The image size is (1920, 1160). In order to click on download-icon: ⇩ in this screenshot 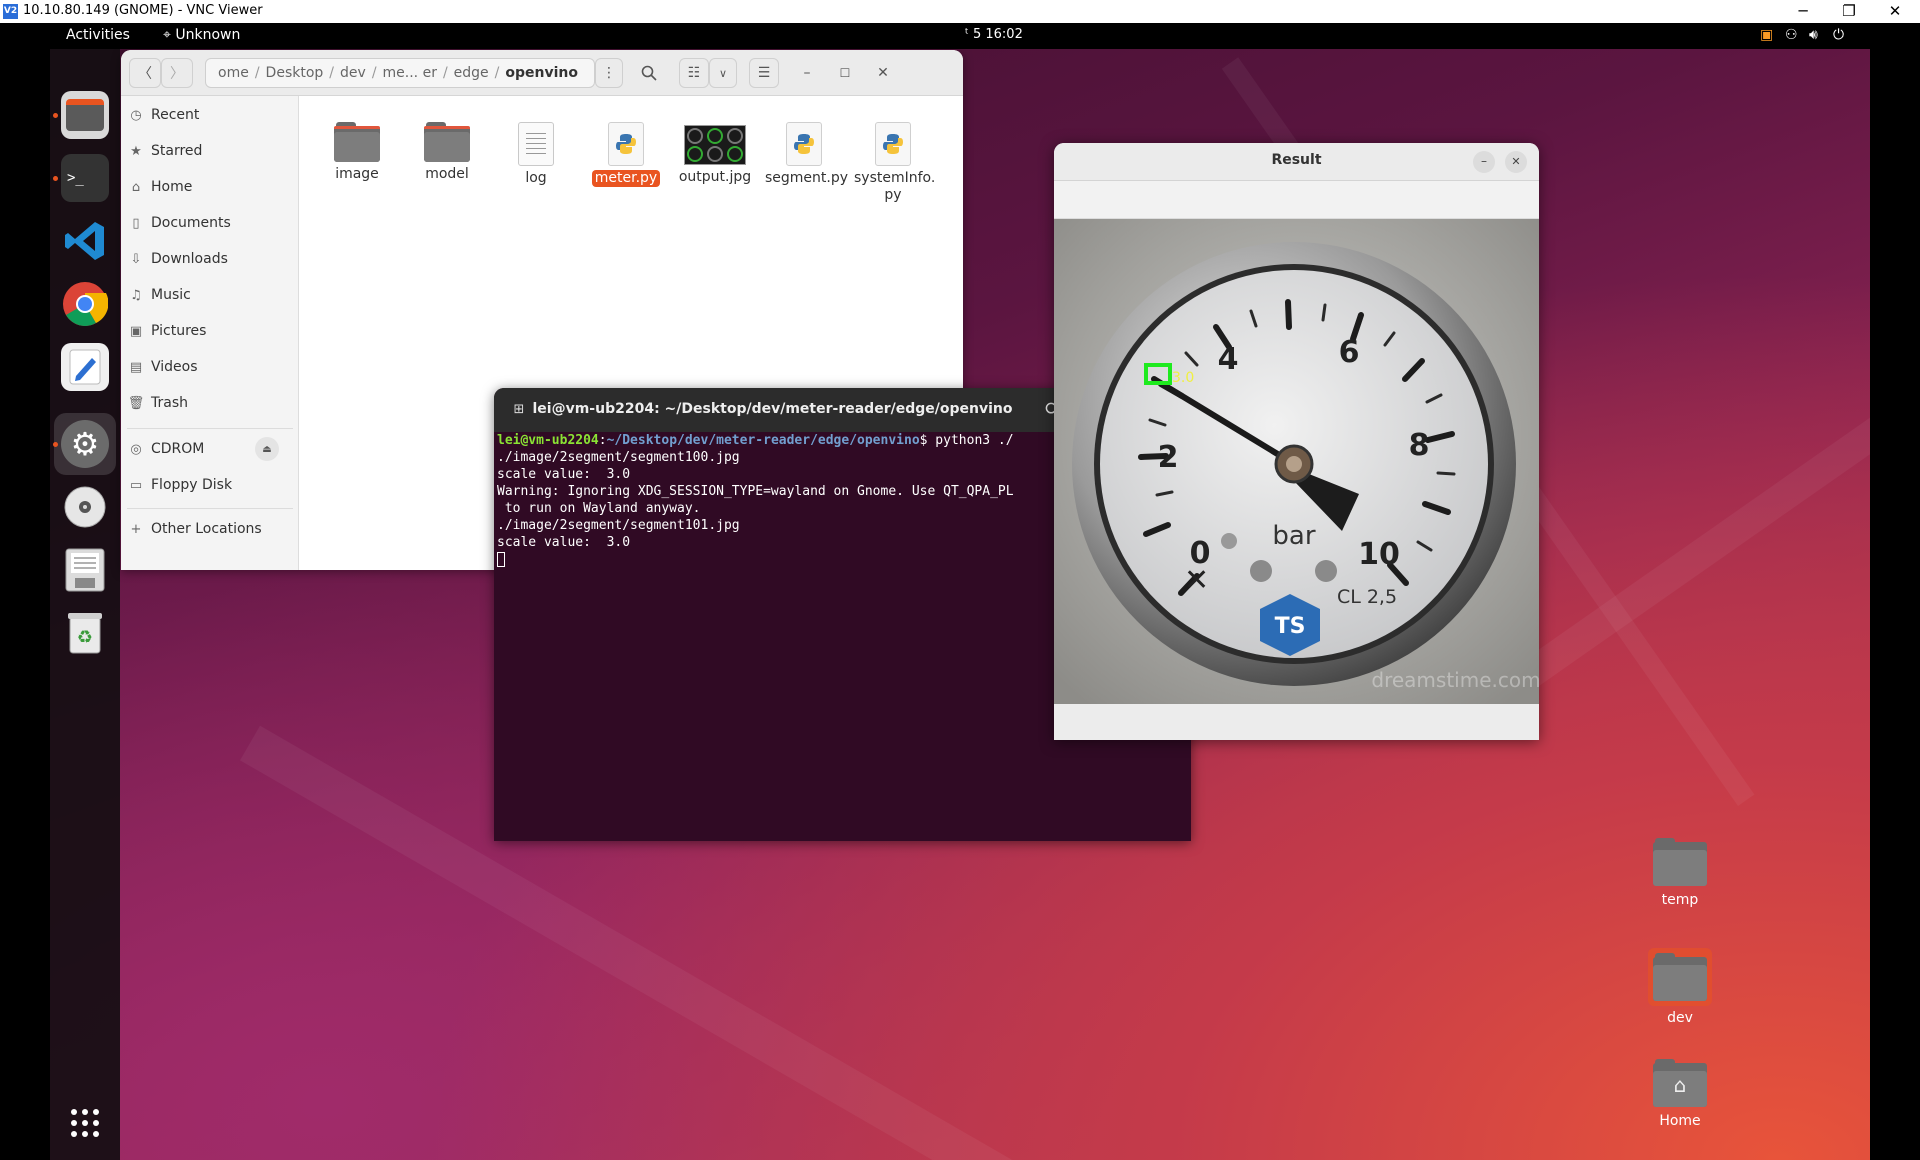, I will do `click(136, 259)`.